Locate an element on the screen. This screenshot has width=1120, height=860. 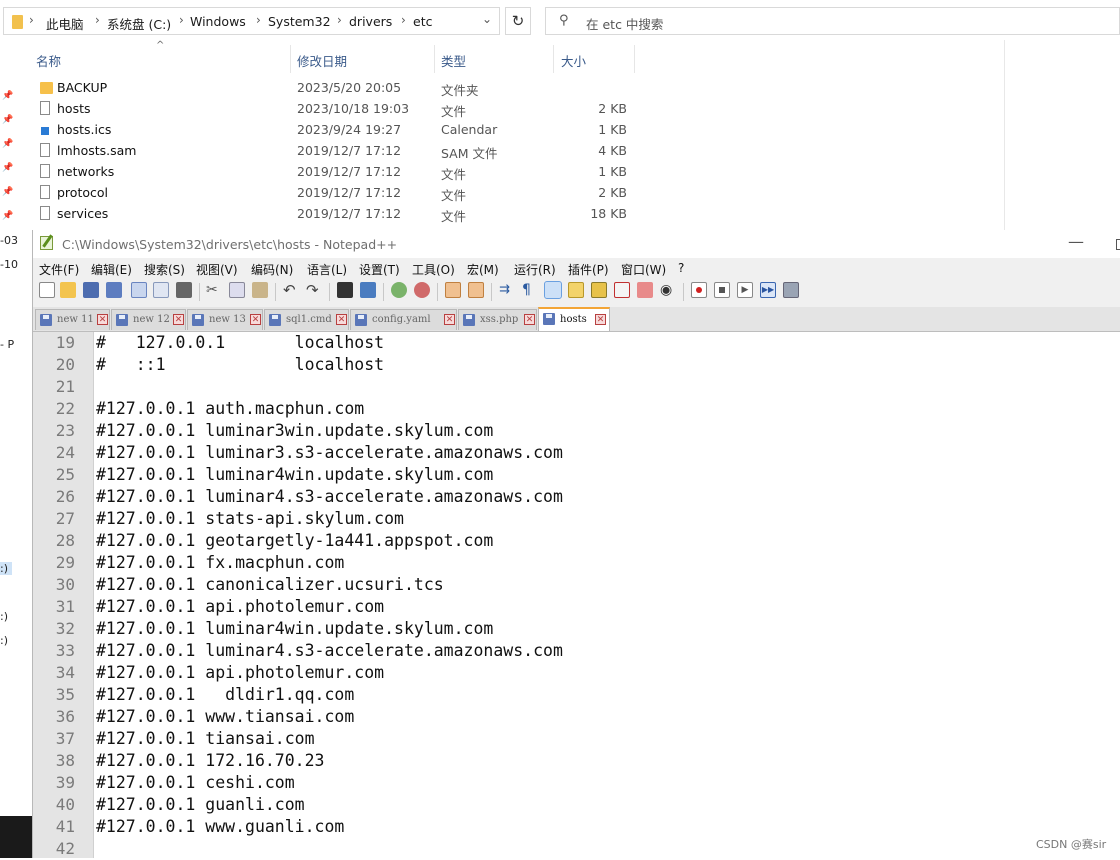
word-wrap-icon: ⇉ is located at coordinates (507, 290).